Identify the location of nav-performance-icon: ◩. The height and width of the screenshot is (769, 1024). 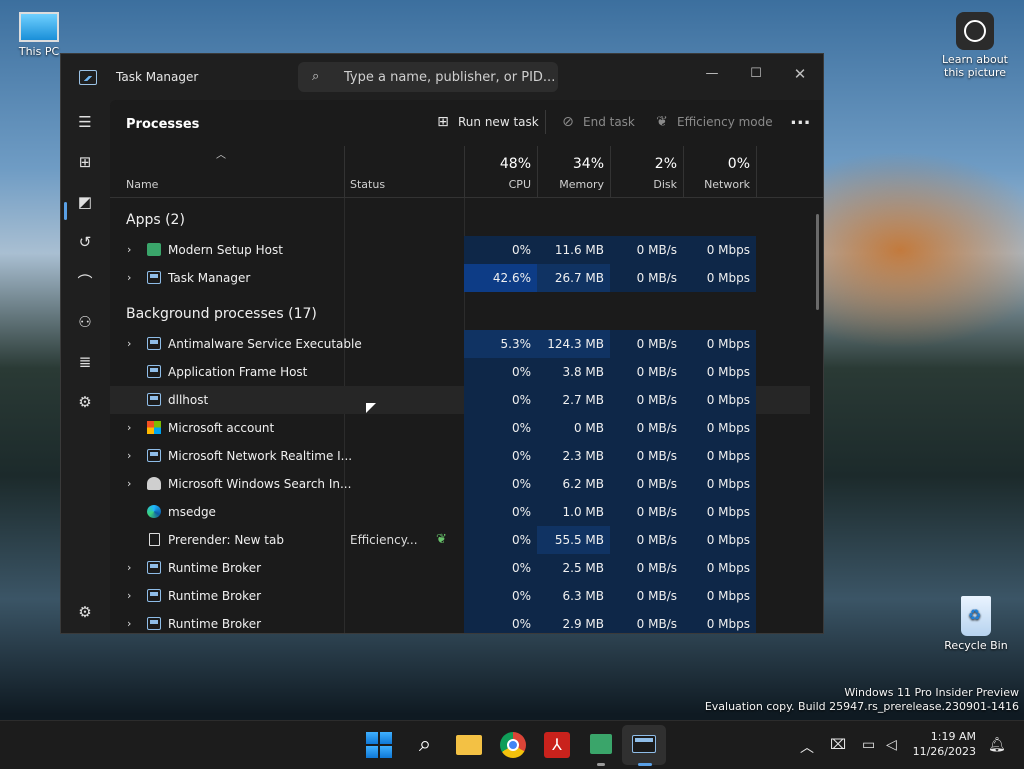
(85, 202).